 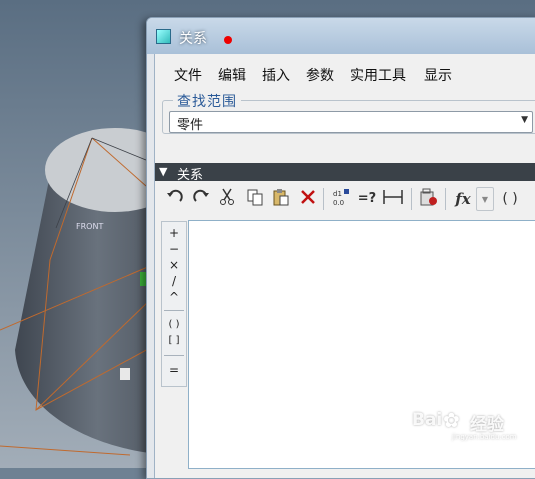 What do you see at coordinates (174, 249) in the screenshot?
I see `operator-minus: −` at bounding box center [174, 249].